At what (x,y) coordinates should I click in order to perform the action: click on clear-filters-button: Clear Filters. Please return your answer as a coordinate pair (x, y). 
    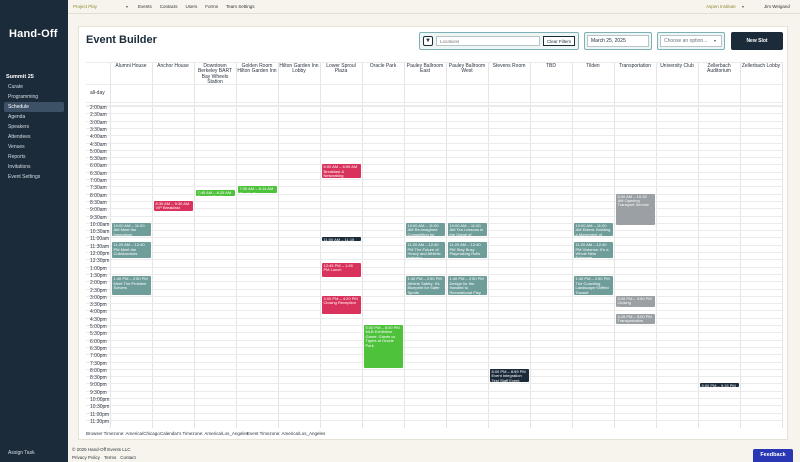
    Looking at the image, I should click on (559, 41).